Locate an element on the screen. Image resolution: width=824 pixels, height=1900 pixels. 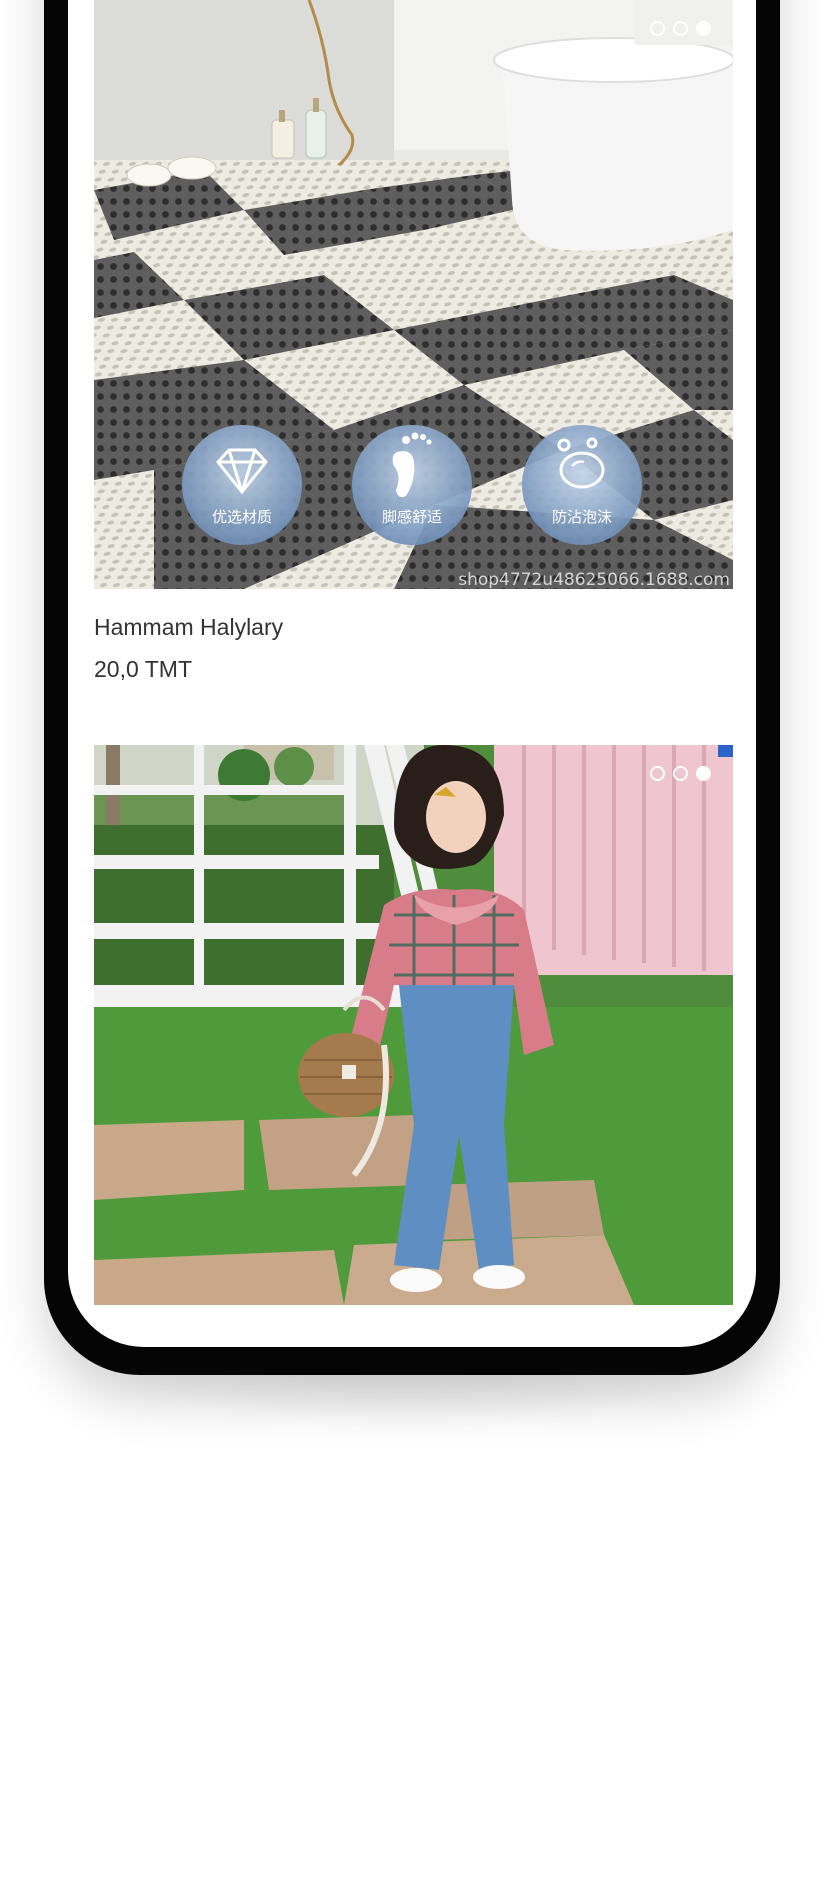
feature-badges: 优选材质 脚感舒适 防沾泡沫 is located at coordinates (412, 485).